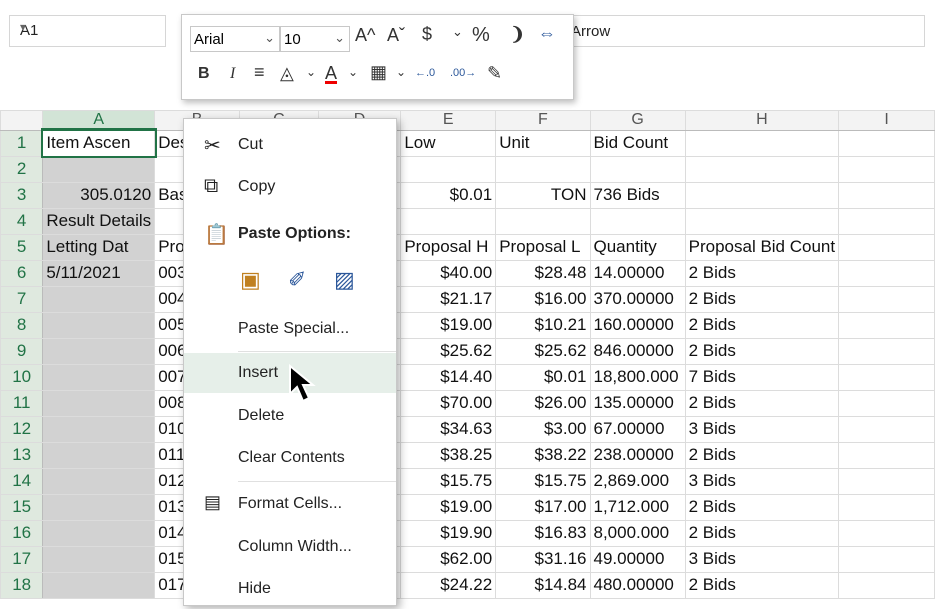 The height and width of the screenshot is (609, 935). Describe the element at coordinates (344, 280) in the screenshot. I see `paste-picture-icon: ▨` at that location.